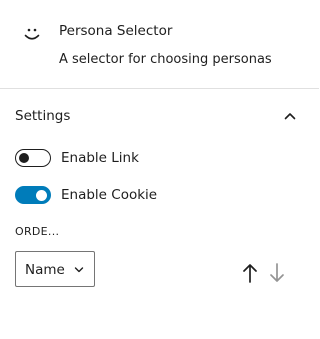 This screenshot has height=339, width=320. Describe the element at coordinates (43, 116) in the screenshot. I see `settings-panel-title: Settings` at that location.